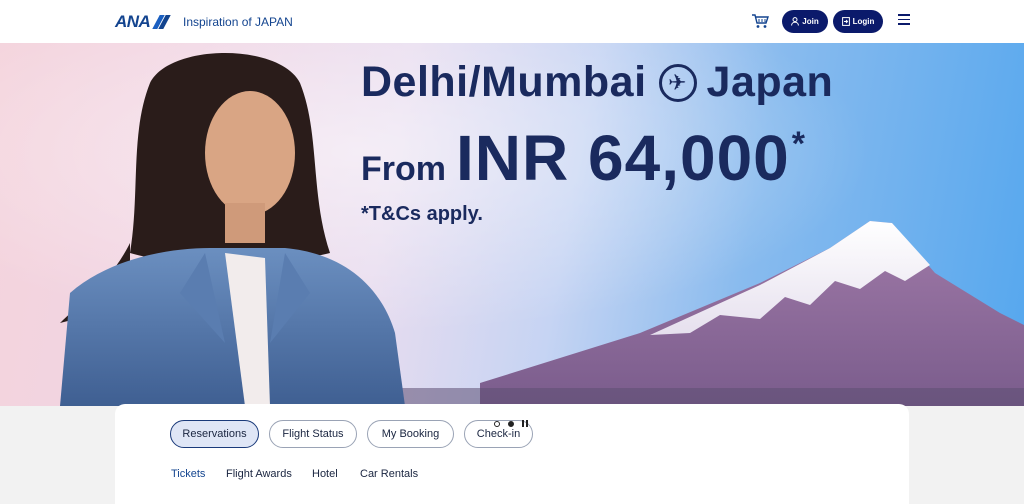 Image resolution: width=1024 pixels, height=504 pixels. What do you see at coordinates (313, 434) in the screenshot?
I see `tab-flight-status: Flight Status` at bounding box center [313, 434].